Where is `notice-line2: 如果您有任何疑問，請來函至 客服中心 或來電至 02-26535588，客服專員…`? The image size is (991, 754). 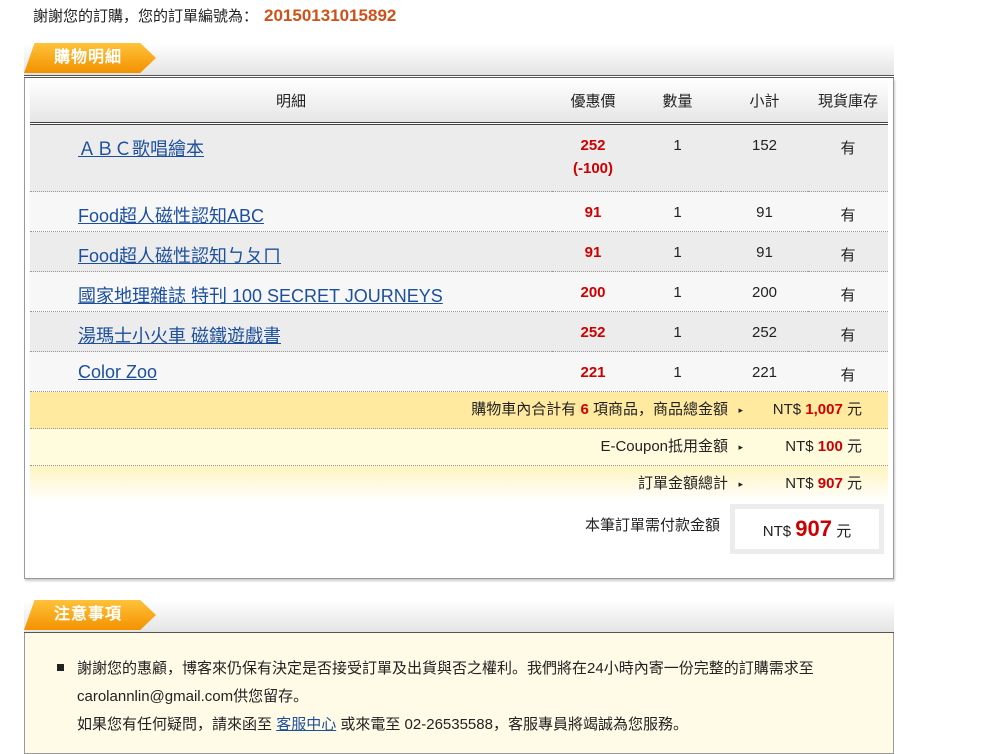
notice-line2: 如果您有任何疑問，請來函至 客服中心 或來電至 02-26535588，客服專員… is located at coordinates (382, 724).